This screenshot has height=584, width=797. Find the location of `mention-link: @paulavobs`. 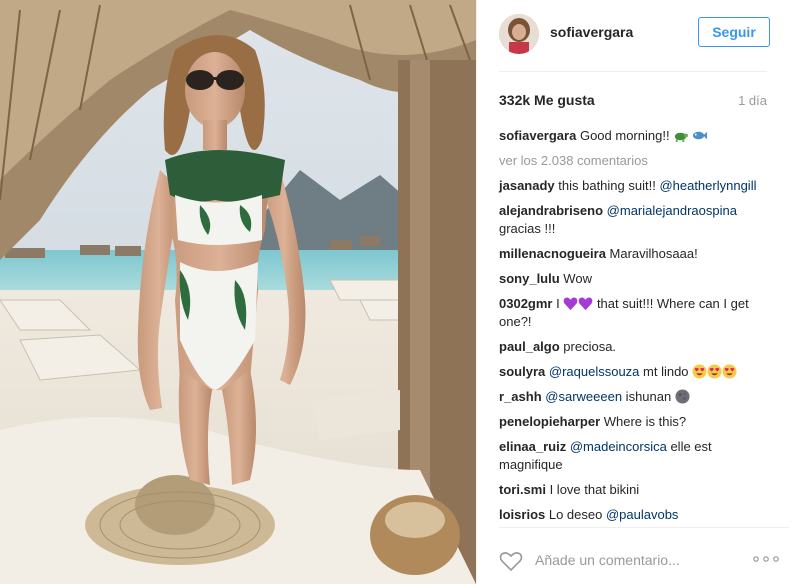

mention-link: @paulavobs is located at coordinates (642, 514).